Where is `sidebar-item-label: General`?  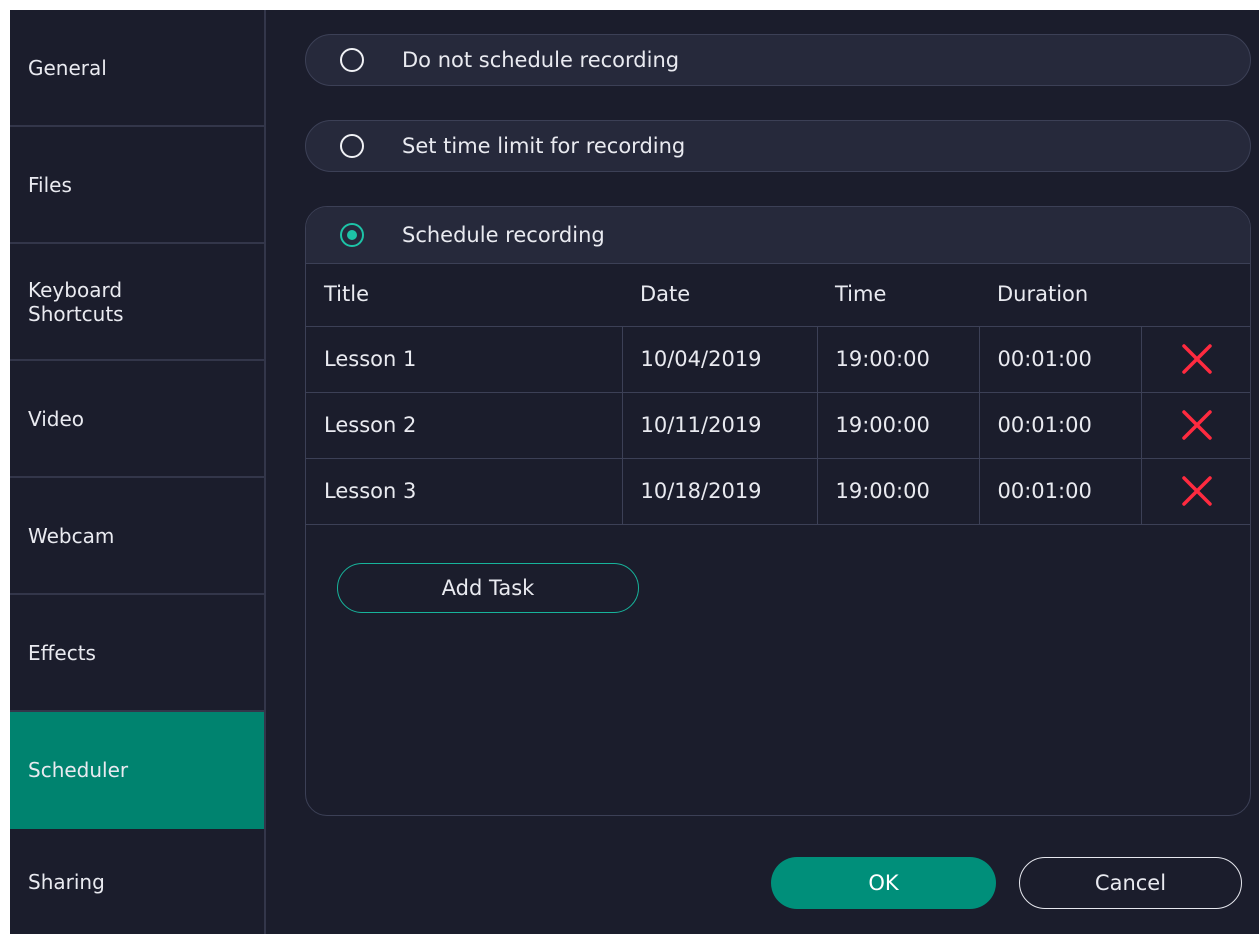
sidebar-item-label: General is located at coordinates (67, 67).